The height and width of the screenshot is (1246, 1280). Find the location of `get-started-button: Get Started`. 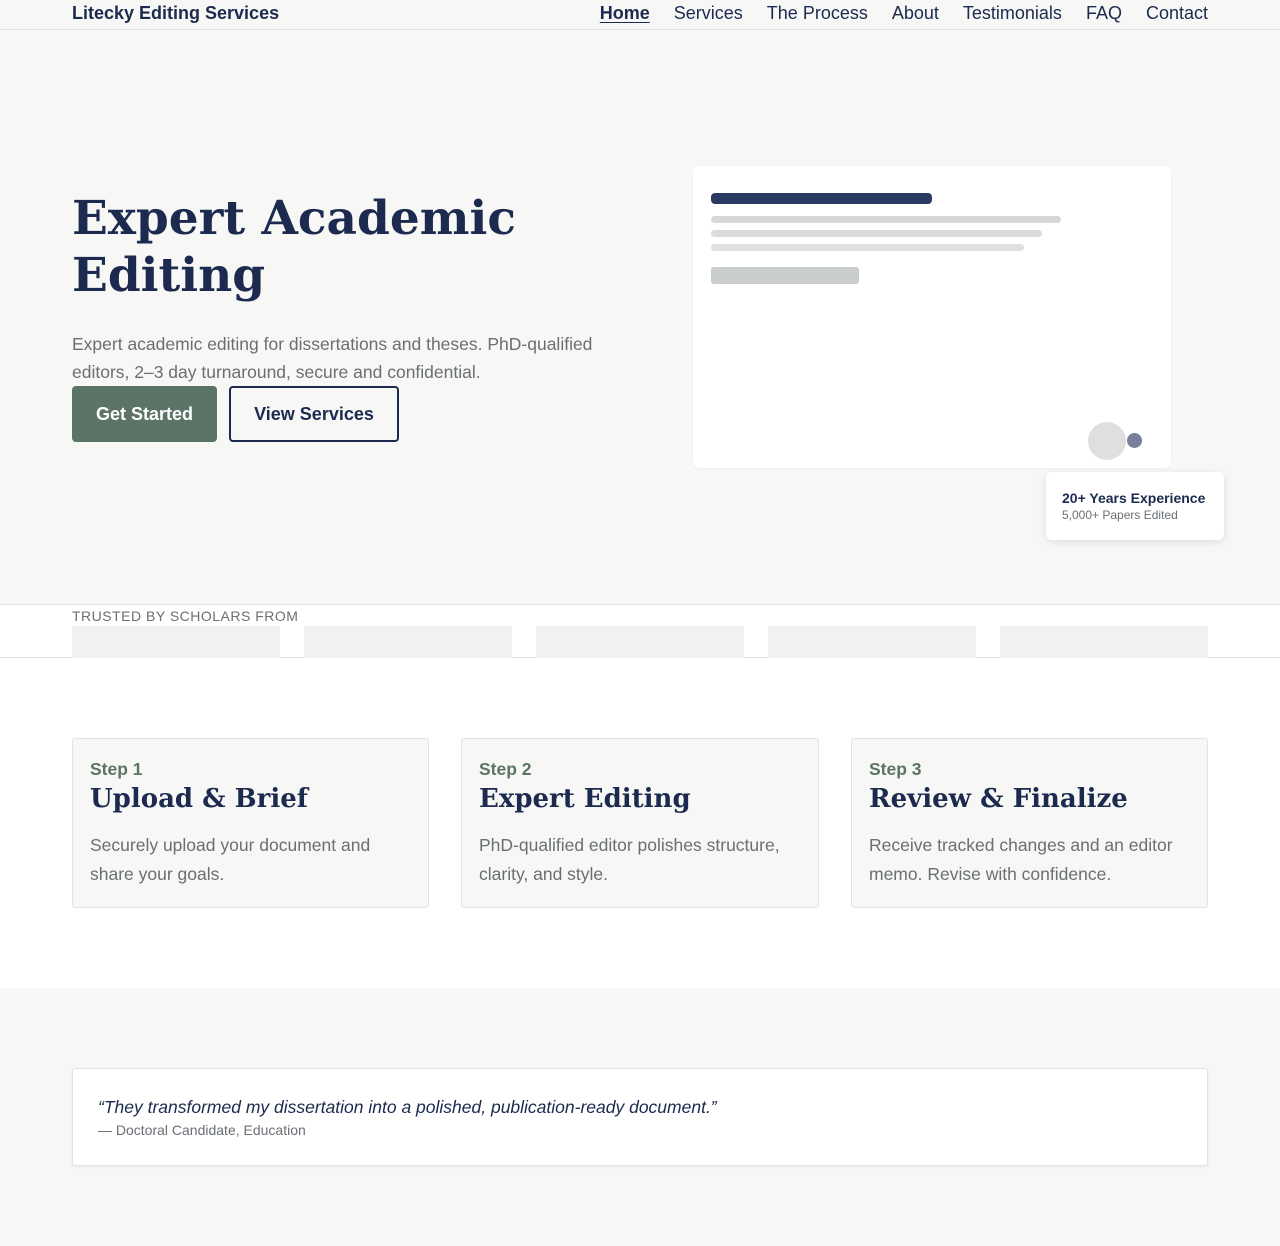

get-started-button: Get Started is located at coordinates (144, 414).